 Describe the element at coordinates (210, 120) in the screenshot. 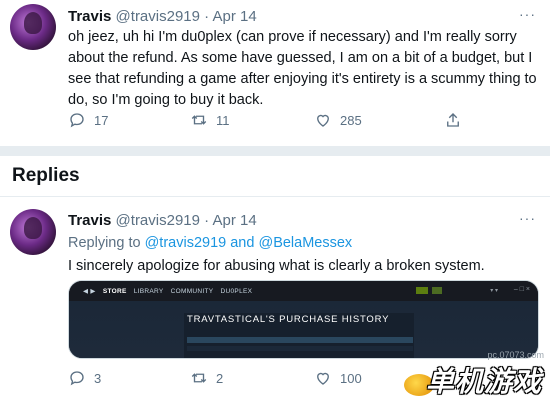

I see `retweet-button: 11` at that location.